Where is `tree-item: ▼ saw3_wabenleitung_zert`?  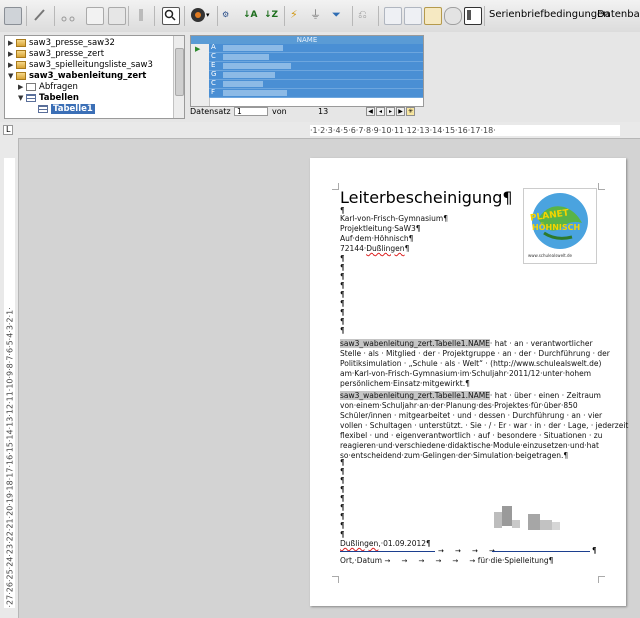
tree-item: ▼ saw3_wabenleitung_zert is located at coordinates (77, 76).